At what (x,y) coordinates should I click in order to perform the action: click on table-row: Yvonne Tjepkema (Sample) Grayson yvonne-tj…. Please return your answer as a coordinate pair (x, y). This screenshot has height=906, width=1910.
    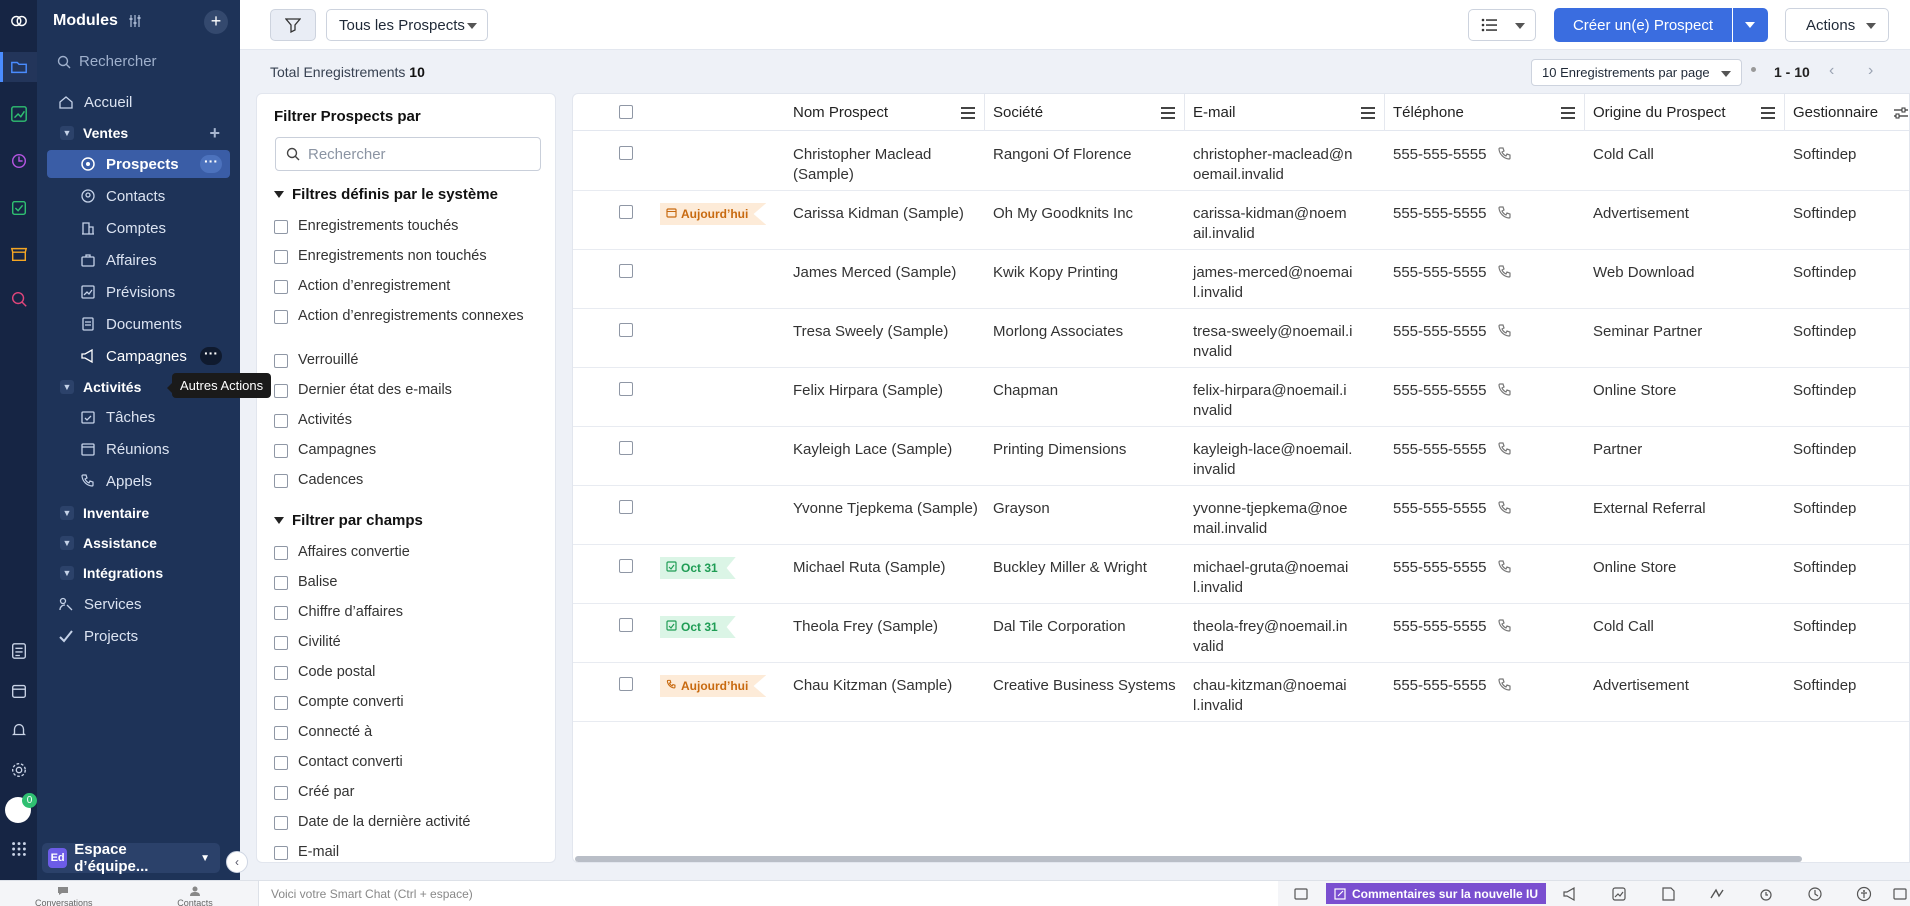
    Looking at the image, I should click on (1241, 515).